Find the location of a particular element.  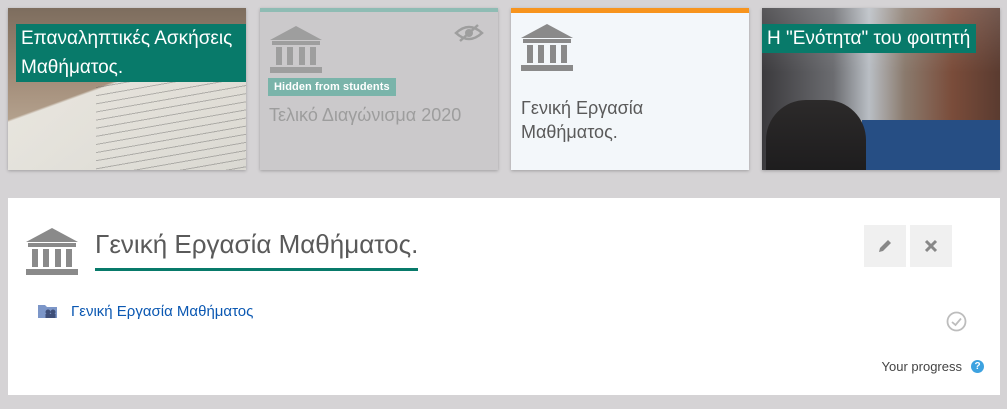

hidden-badge: Hidden from students is located at coordinates (332, 87).